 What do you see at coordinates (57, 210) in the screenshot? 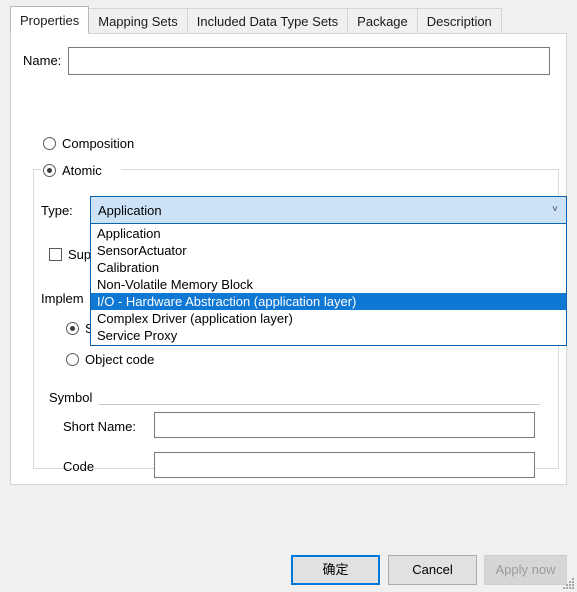
I see `type-label: Type:` at bounding box center [57, 210].